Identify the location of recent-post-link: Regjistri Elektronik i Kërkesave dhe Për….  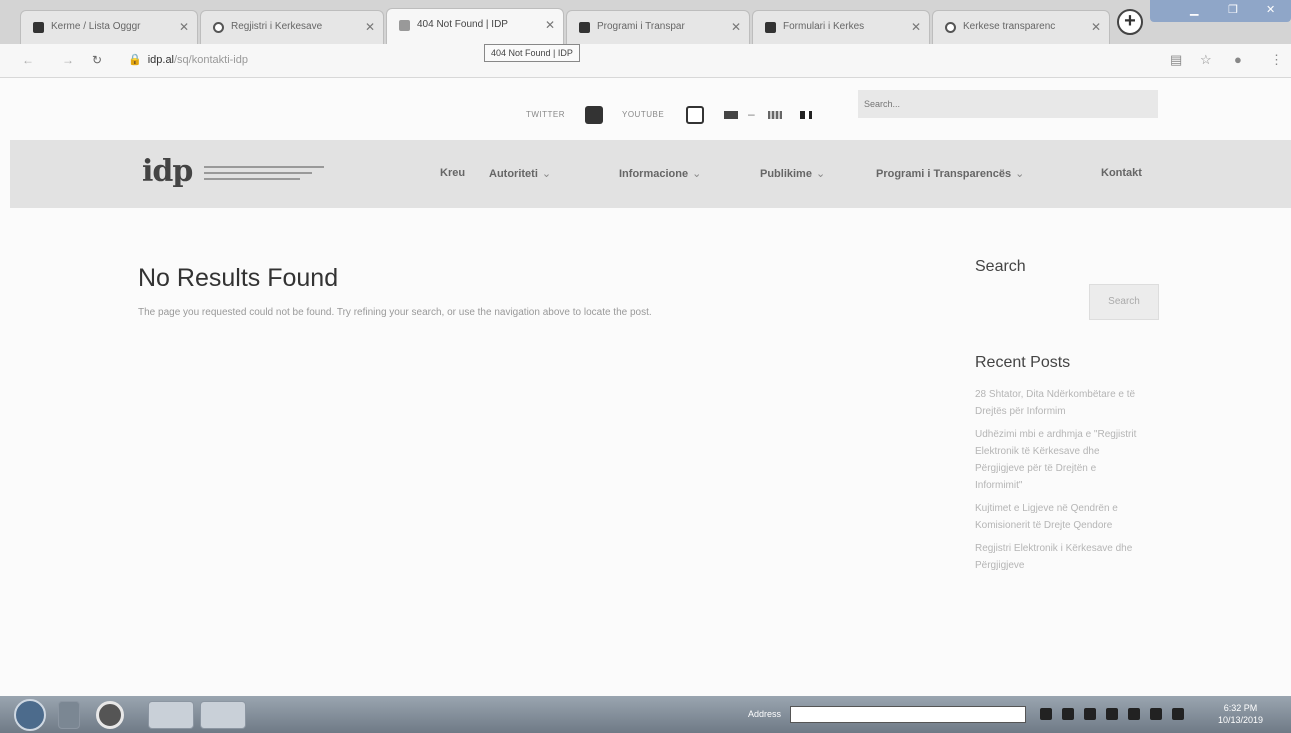
(1060, 557).